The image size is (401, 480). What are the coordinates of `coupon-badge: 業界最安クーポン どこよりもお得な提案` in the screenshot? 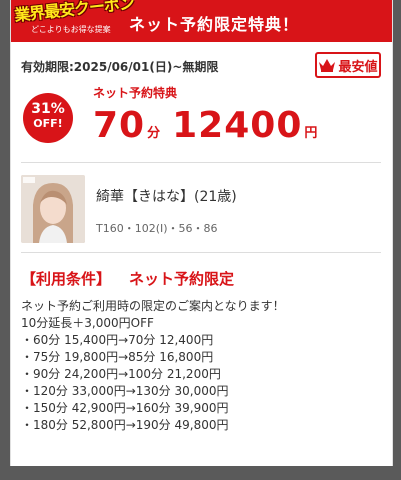 It's located at (73, 22).